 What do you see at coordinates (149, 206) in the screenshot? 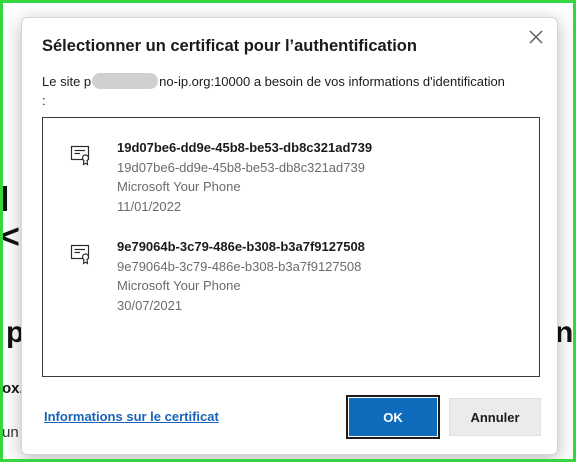
I see `certificate-date: 11/01/2022` at bounding box center [149, 206].